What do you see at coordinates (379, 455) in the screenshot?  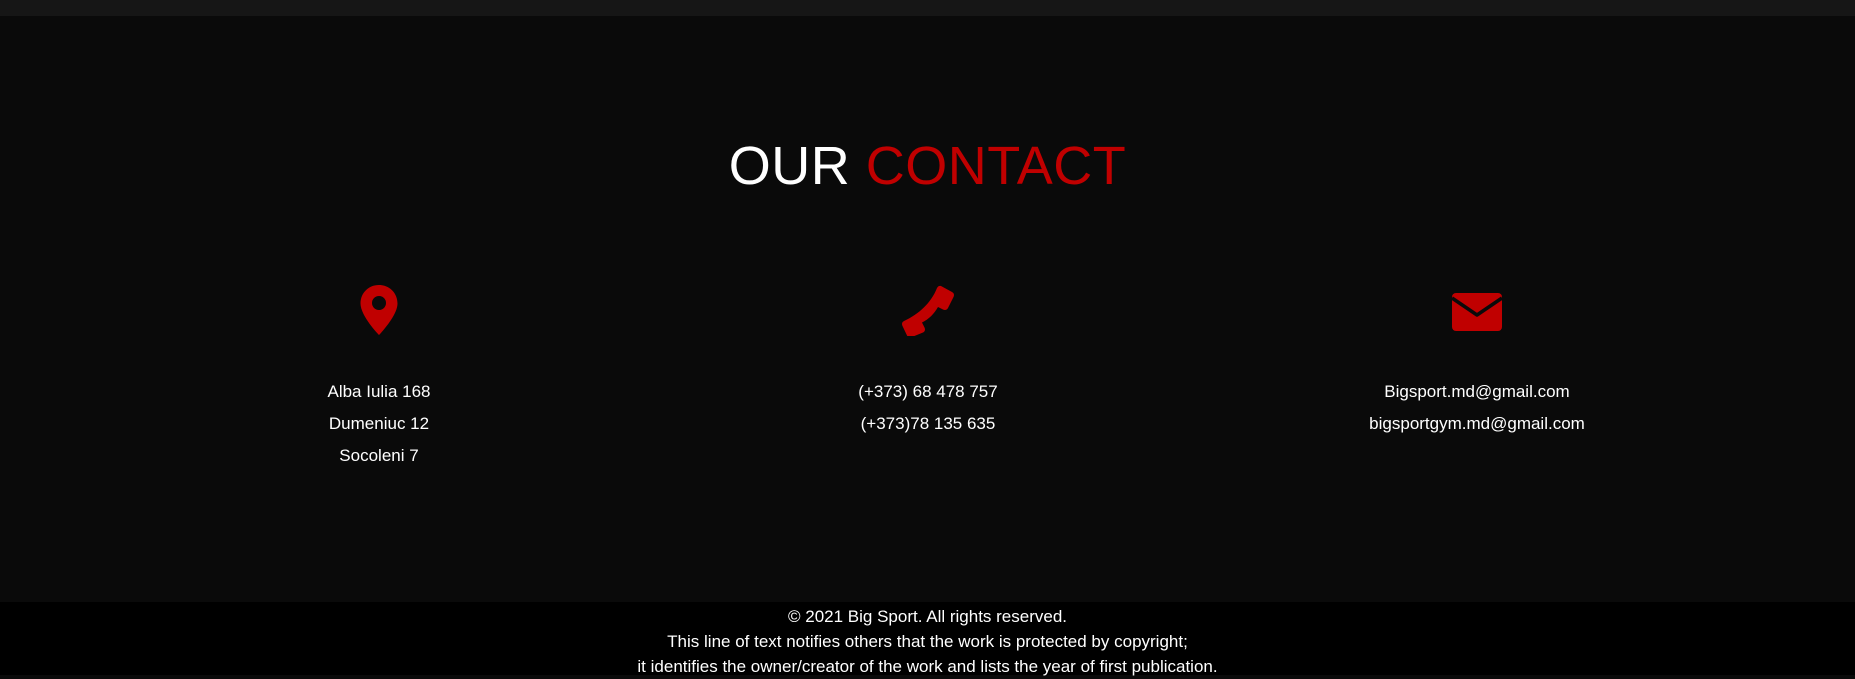 I see `address-line: Socoleni 7` at bounding box center [379, 455].